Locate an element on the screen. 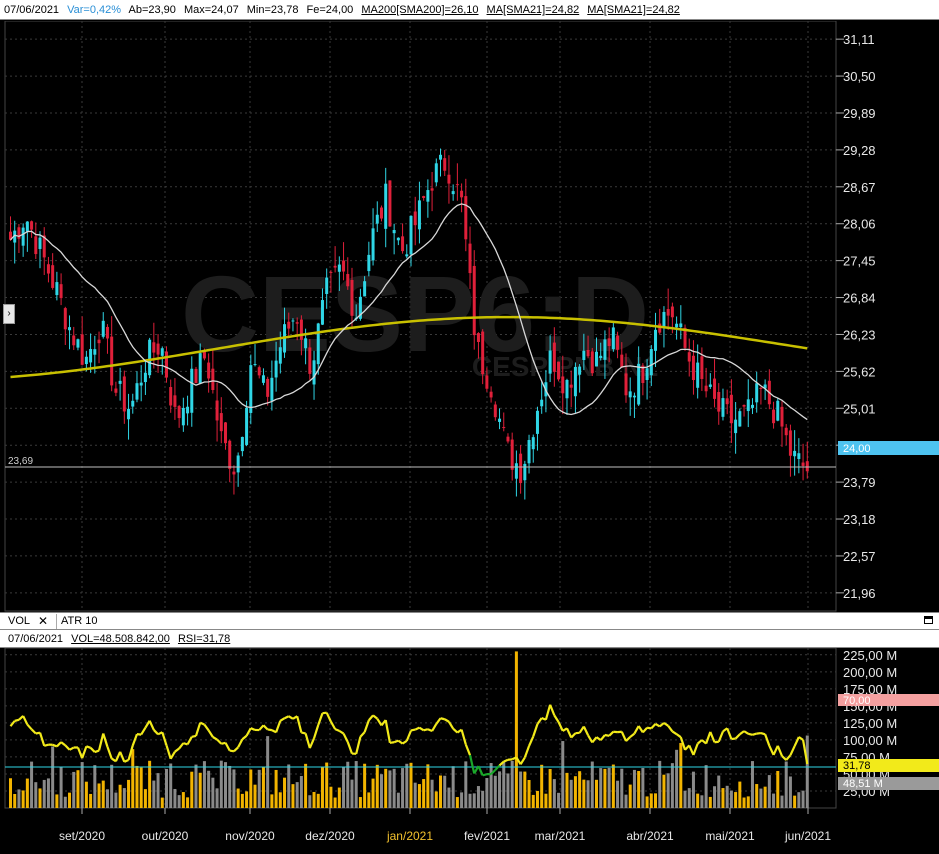 The image size is (939, 854). tab-atr: ATR 10 is located at coordinates (78, 621).